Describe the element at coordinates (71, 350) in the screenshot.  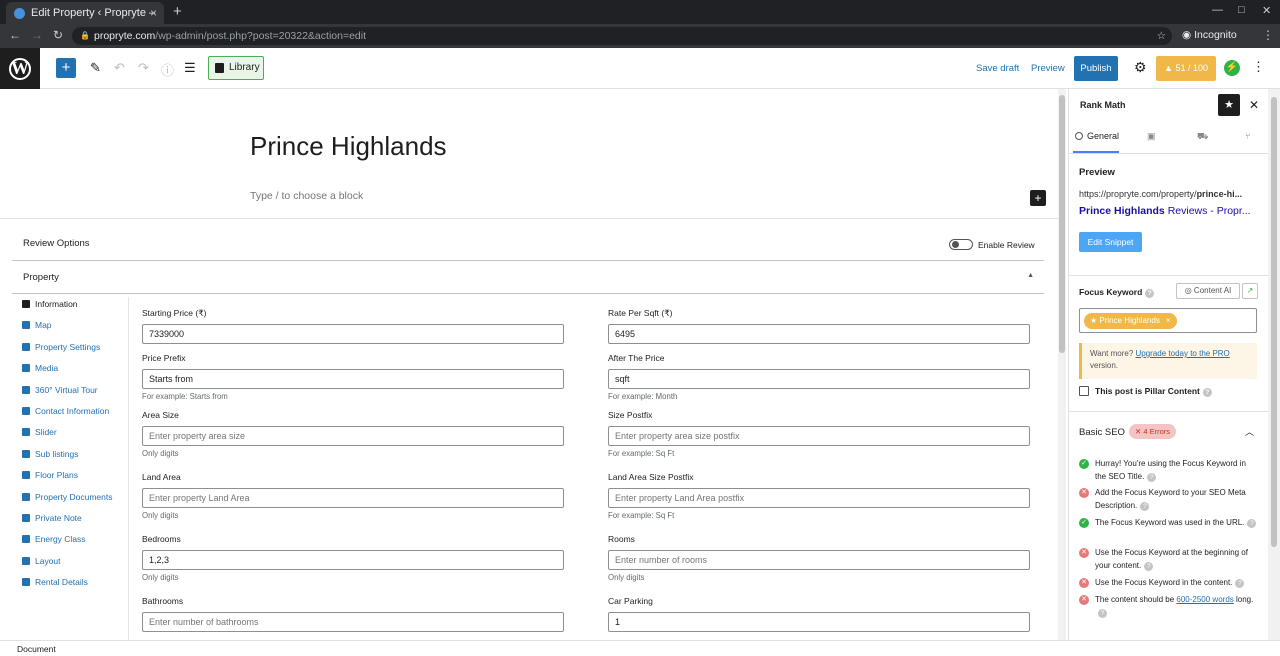
I see `nav-item-property-settings: Property Settings` at that location.